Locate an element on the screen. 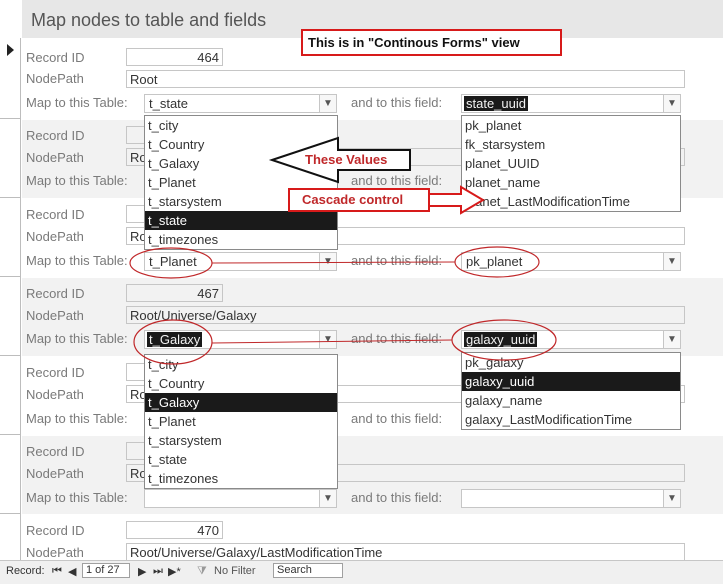  table-combo: t_state ▼ is located at coordinates (240, 103).